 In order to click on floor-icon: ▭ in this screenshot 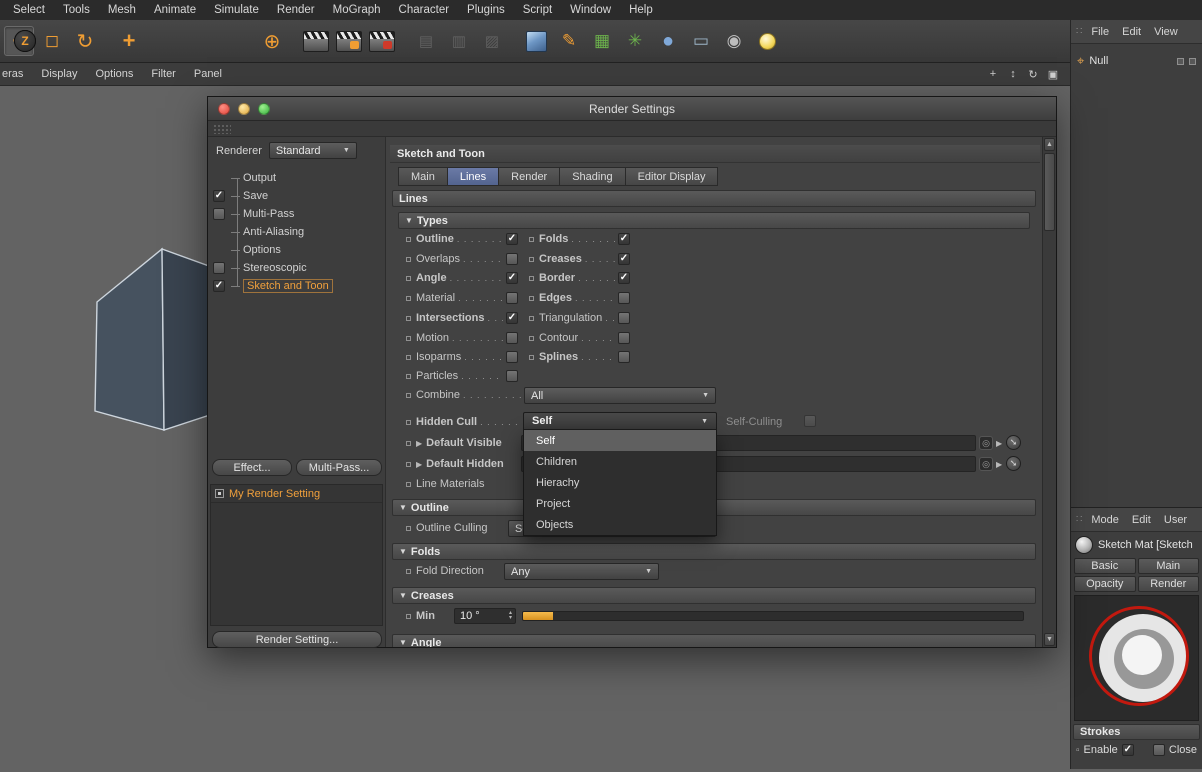, I will do `click(701, 41)`.